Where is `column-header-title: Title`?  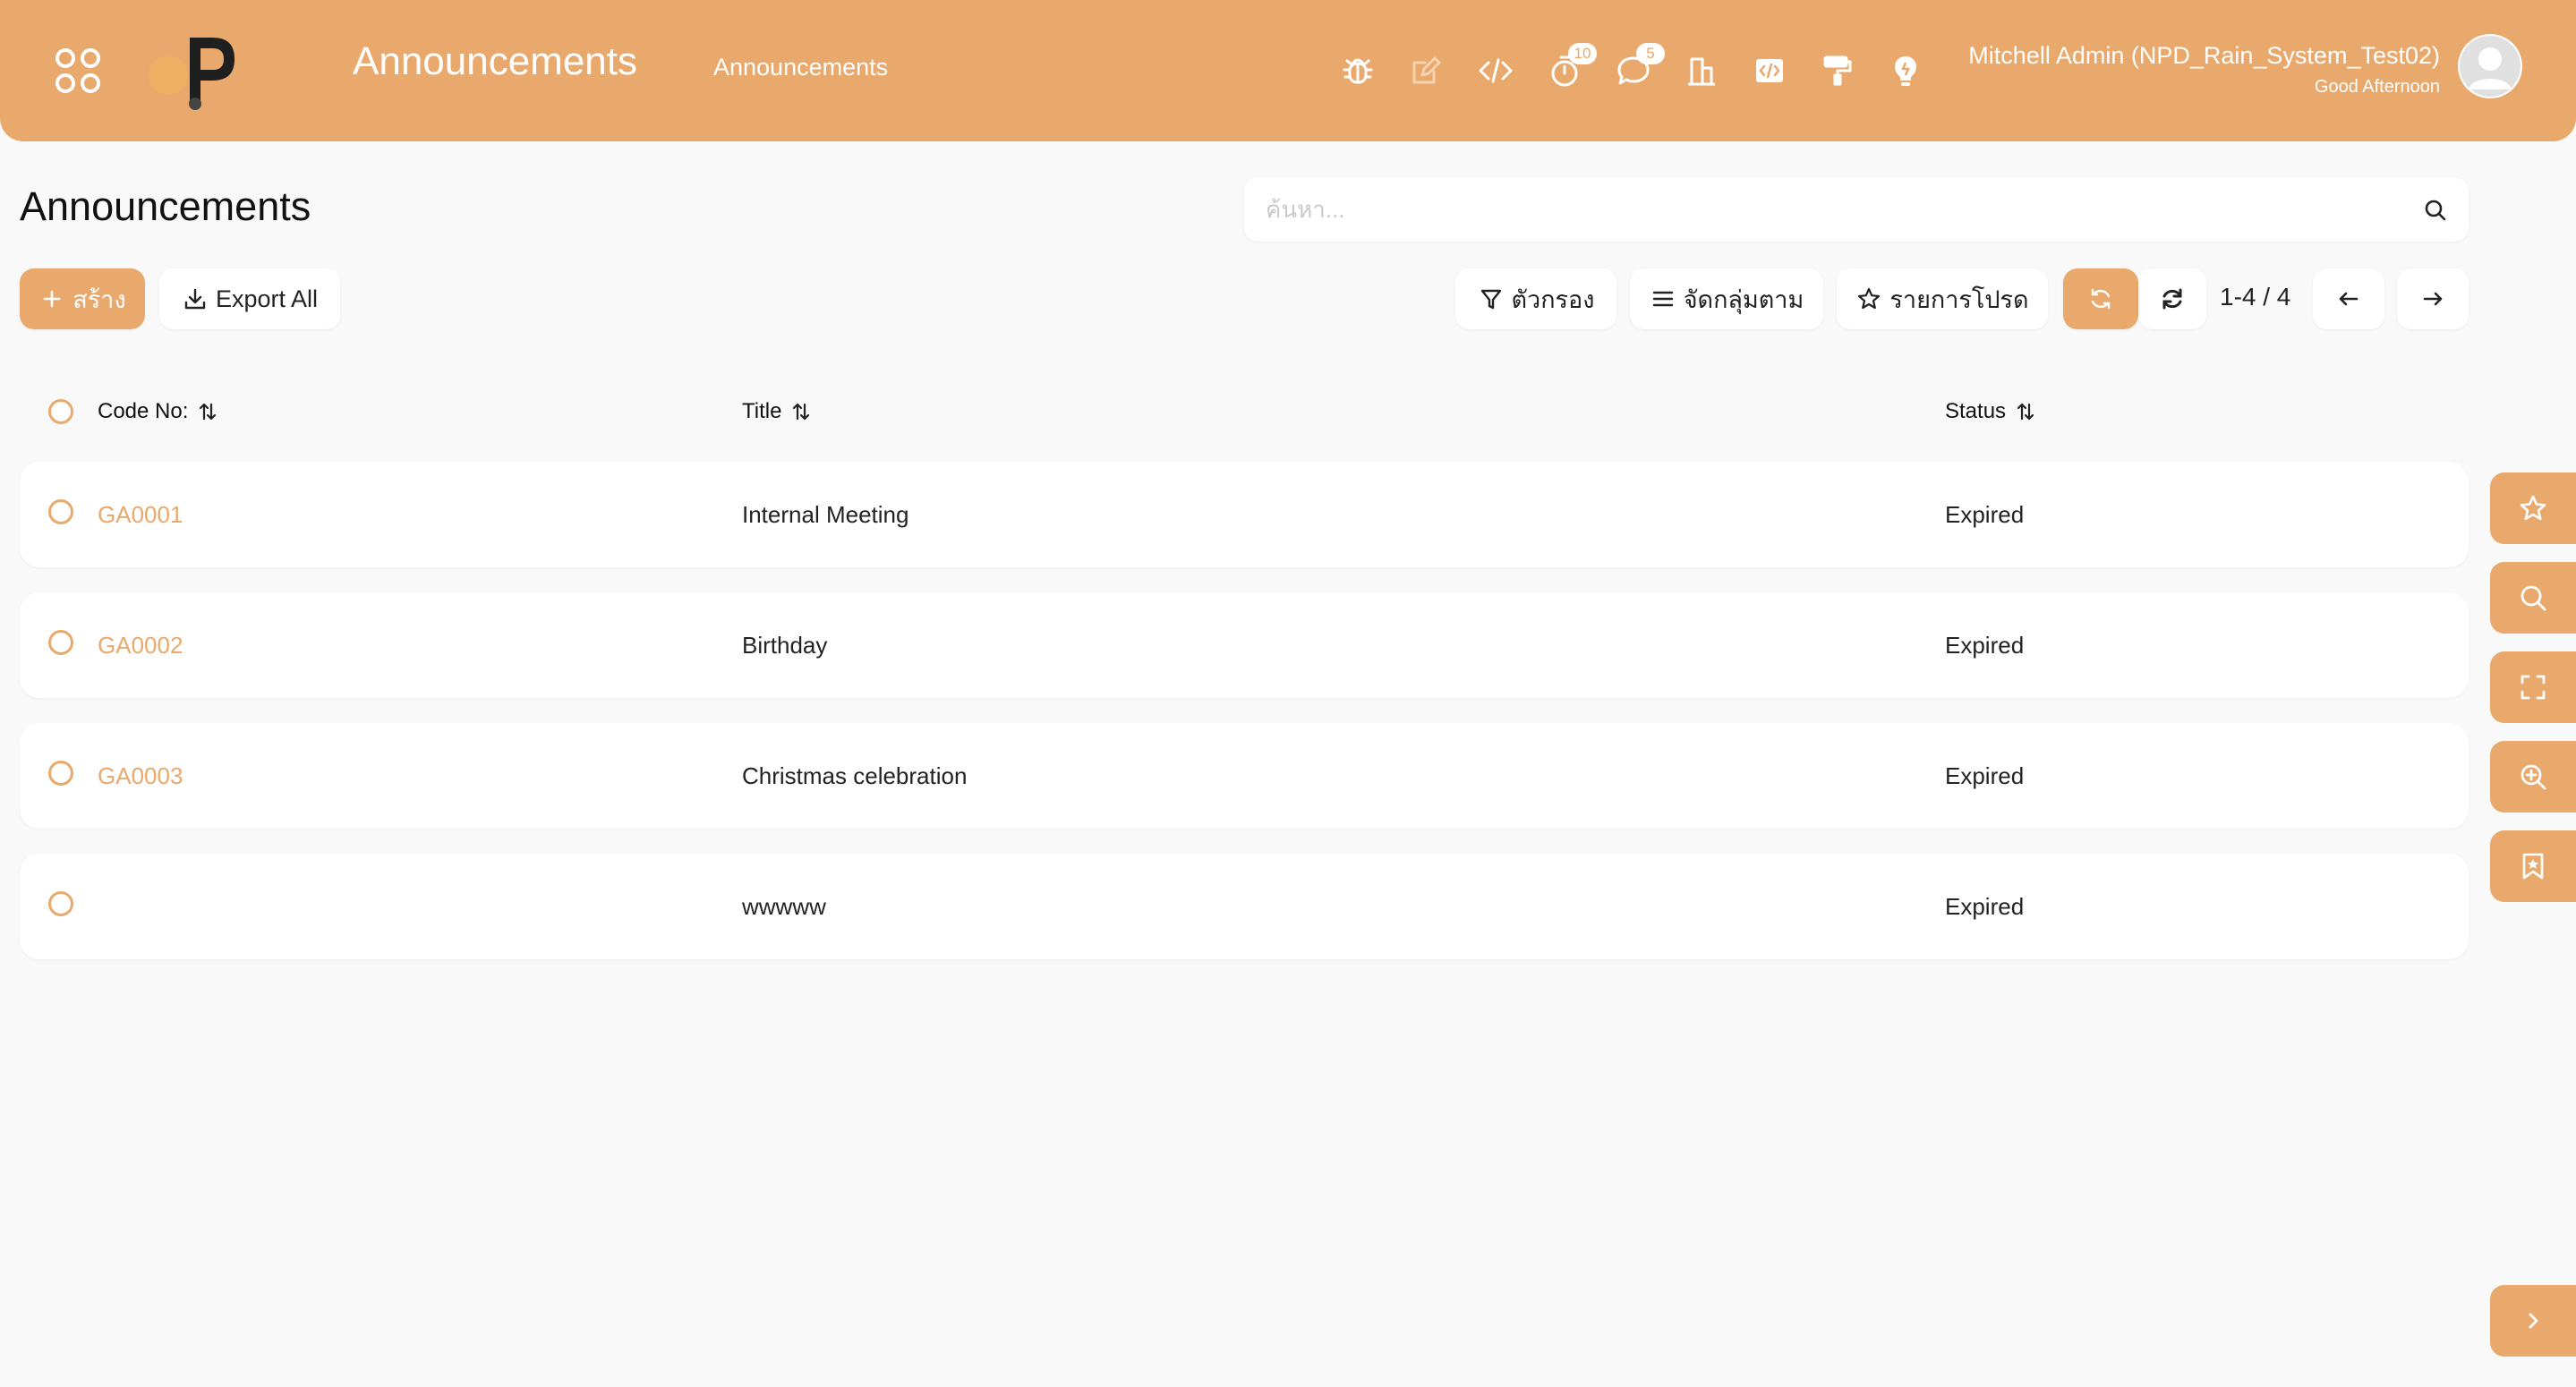 column-header-title: Title is located at coordinates (777, 411).